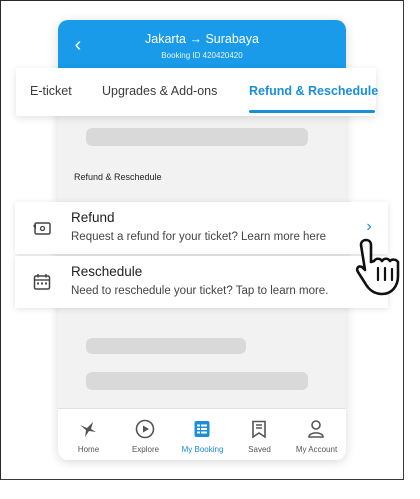 The height and width of the screenshot is (499, 420). Describe the element at coordinates (51, 91) in the screenshot. I see `tab-e-ticket: E-ticket` at that location.